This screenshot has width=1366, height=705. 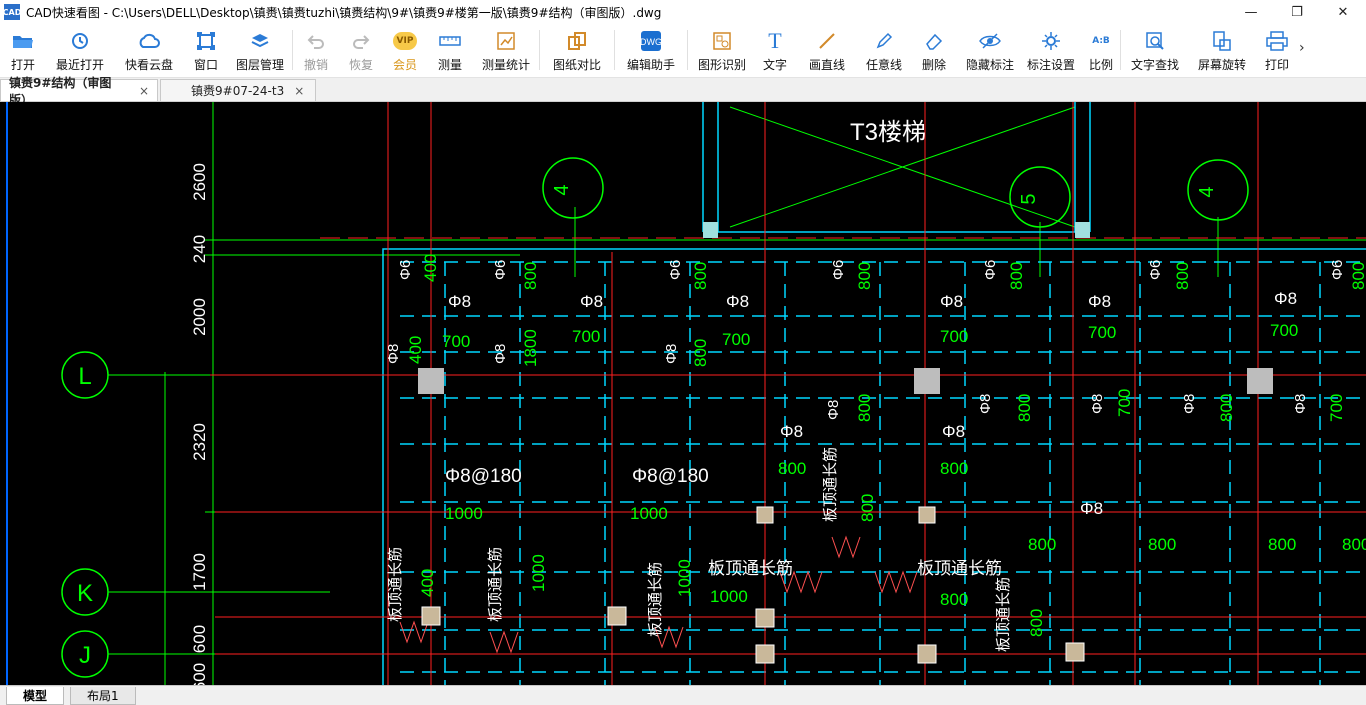 I want to click on text-search-button: 文字查找, so click(x=1155, y=50).